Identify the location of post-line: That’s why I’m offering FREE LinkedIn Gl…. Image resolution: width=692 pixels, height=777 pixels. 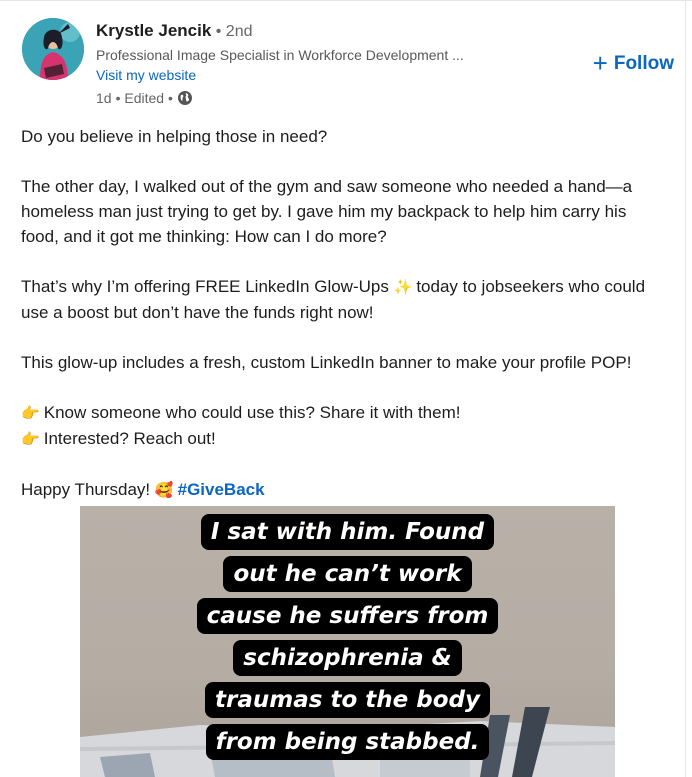
(346, 287).